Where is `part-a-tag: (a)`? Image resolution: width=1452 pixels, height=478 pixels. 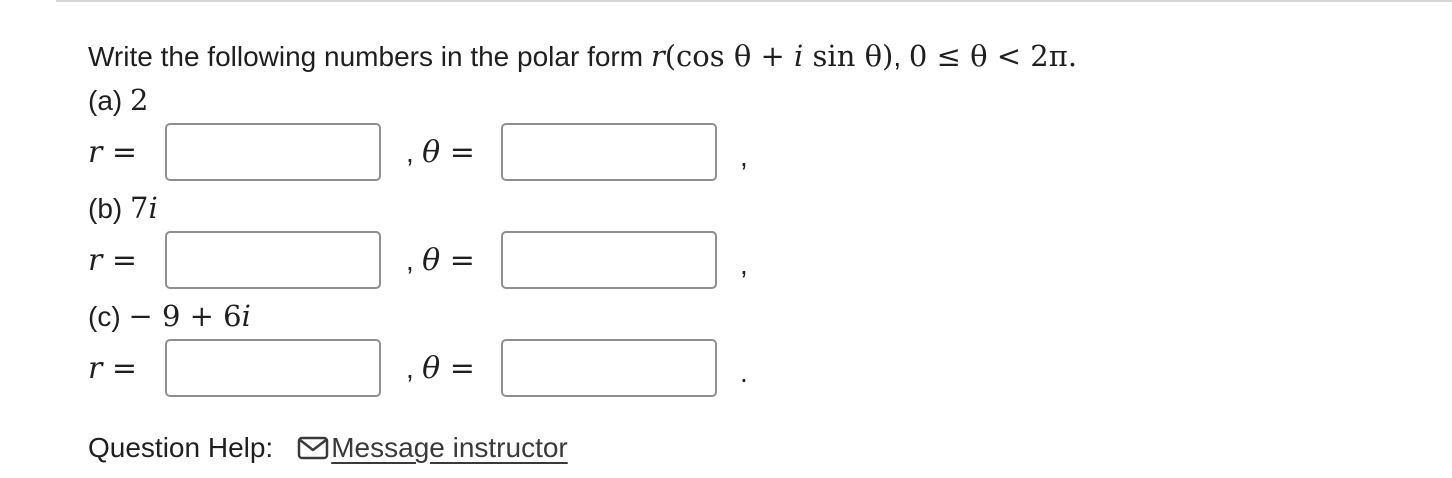 part-a-tag: (a) is located at coordinates (109, 100).